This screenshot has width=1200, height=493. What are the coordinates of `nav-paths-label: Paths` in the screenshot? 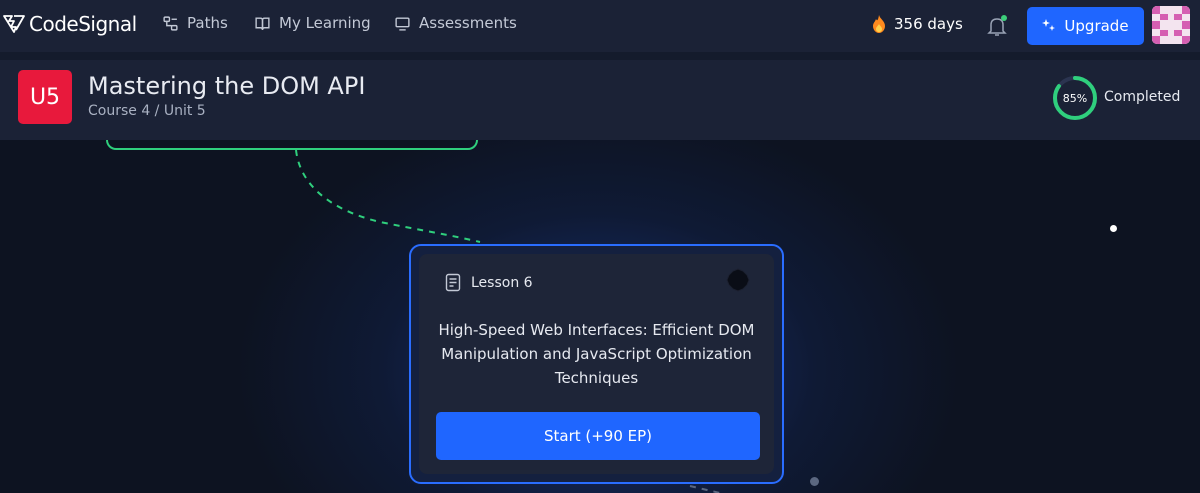 It's located at (207, 23).